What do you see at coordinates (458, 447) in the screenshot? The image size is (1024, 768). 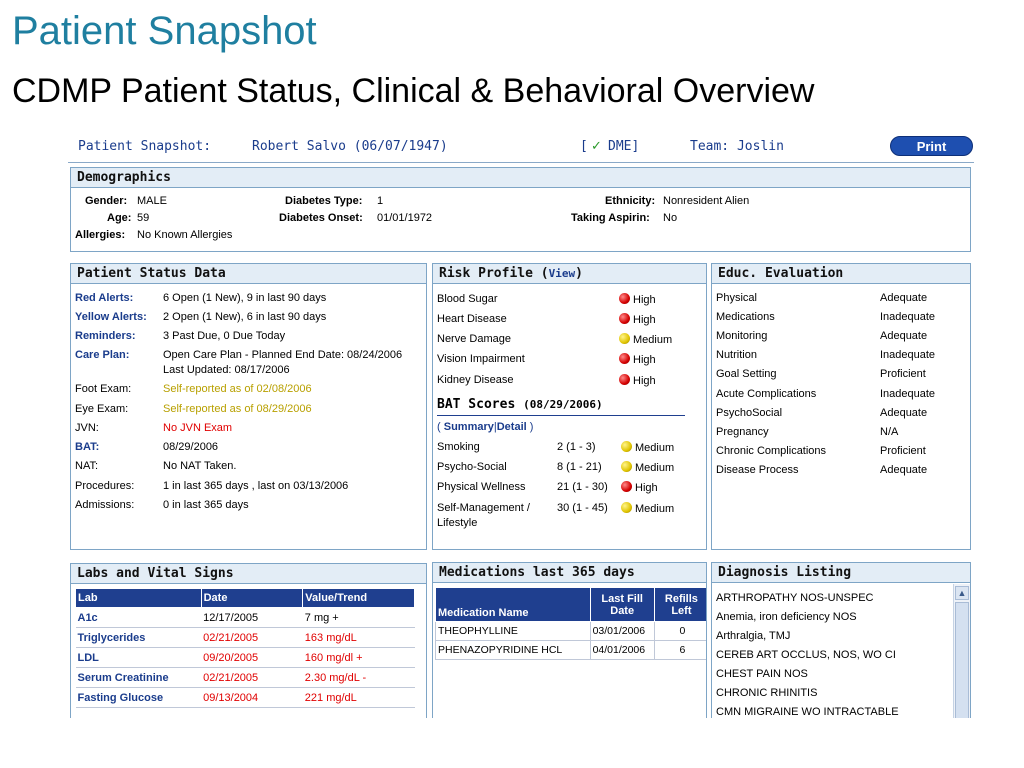 I see `bat-name: Smoking` at bounding box center [458, 447].